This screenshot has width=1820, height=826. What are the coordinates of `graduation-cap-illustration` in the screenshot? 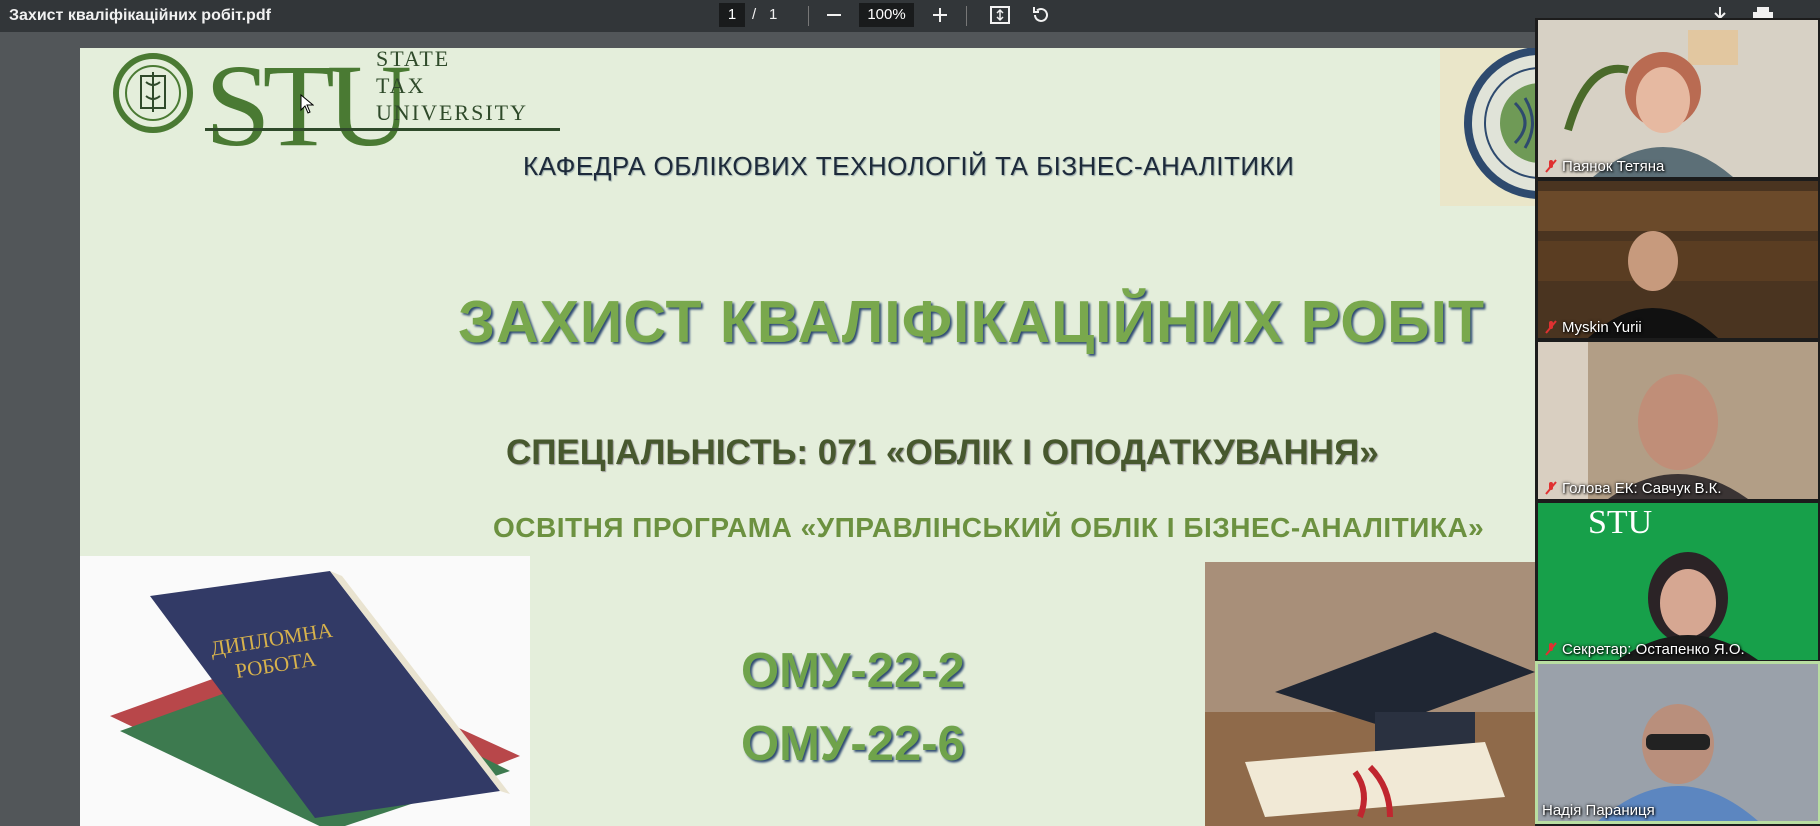 It's located at (1370, 694).